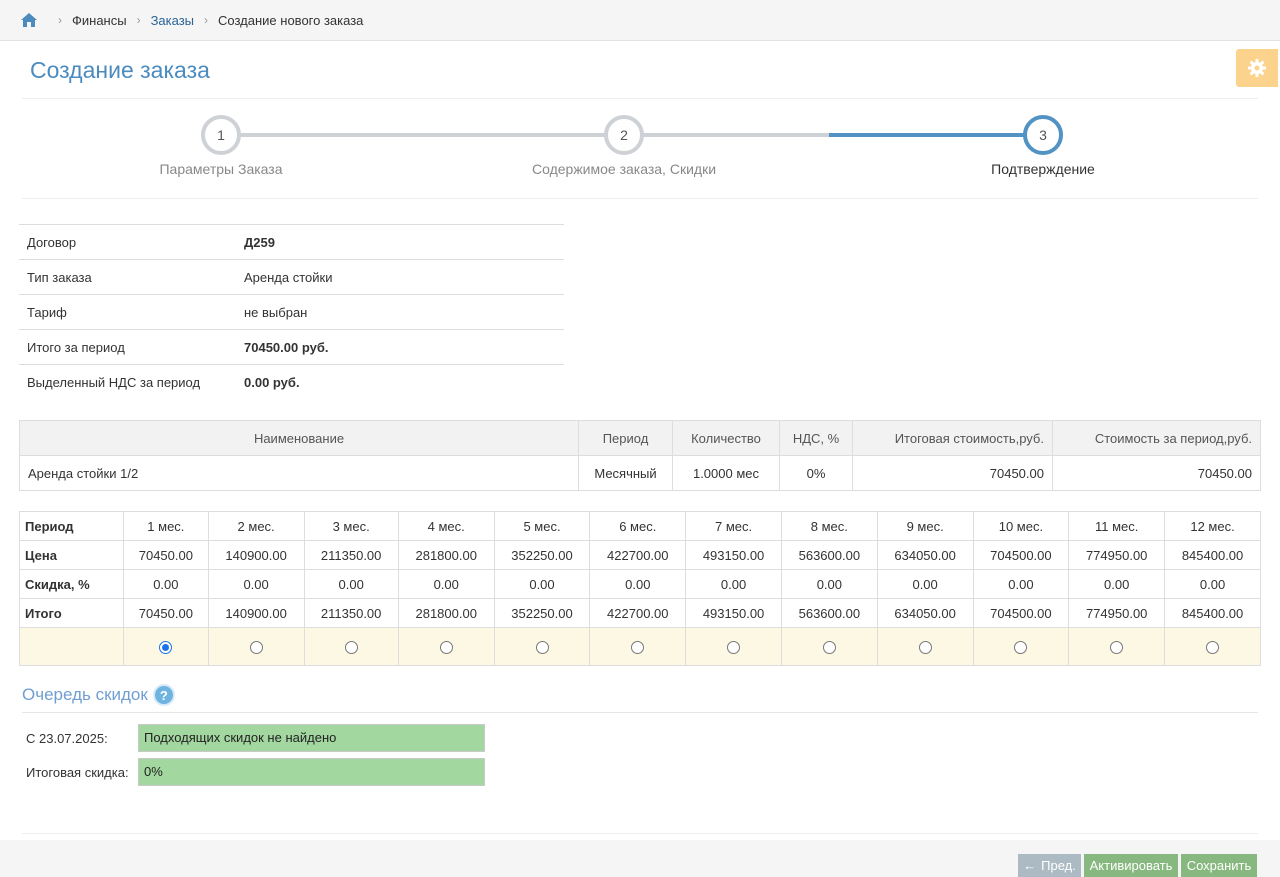 The width and height of the screenshot is (1280, 877). Describe the element at coordinates (952, 473) in the screenshot. I see `table-cell: 70450.00` at that location.